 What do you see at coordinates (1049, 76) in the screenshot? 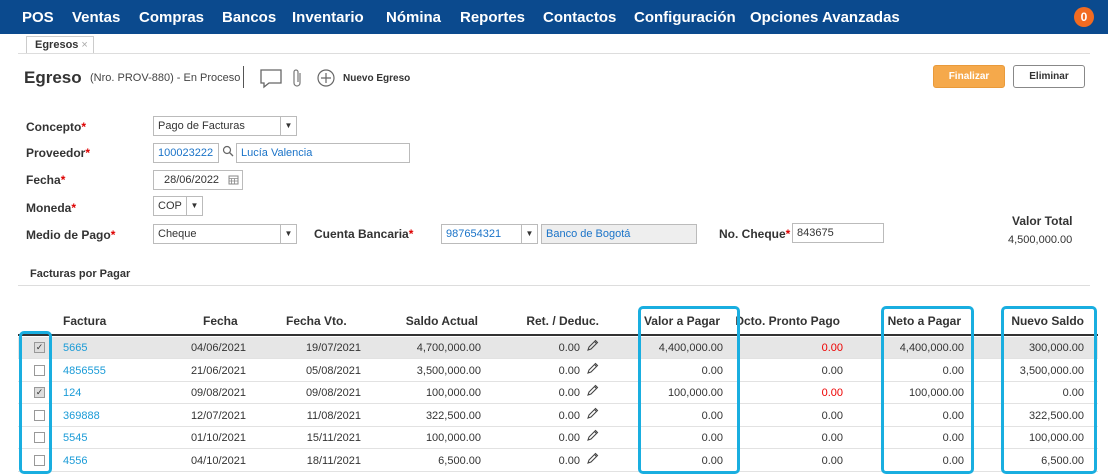
I see `delete-button: Eliminar` at bounding box center [1049, 76].